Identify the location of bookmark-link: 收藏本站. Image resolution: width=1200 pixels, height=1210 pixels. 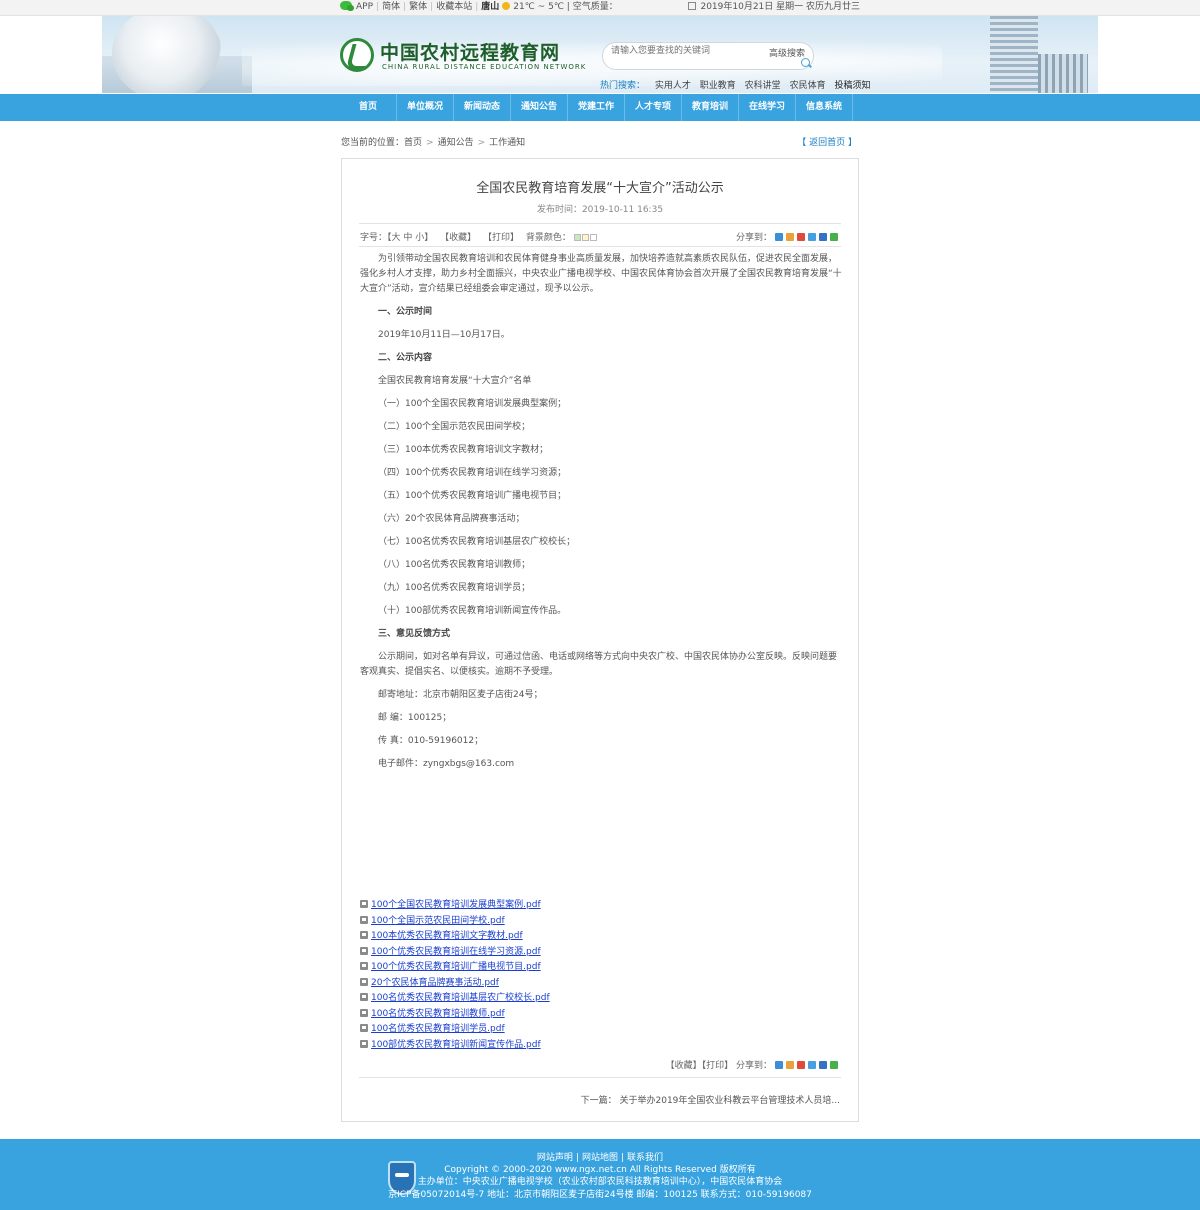
(454, 7).